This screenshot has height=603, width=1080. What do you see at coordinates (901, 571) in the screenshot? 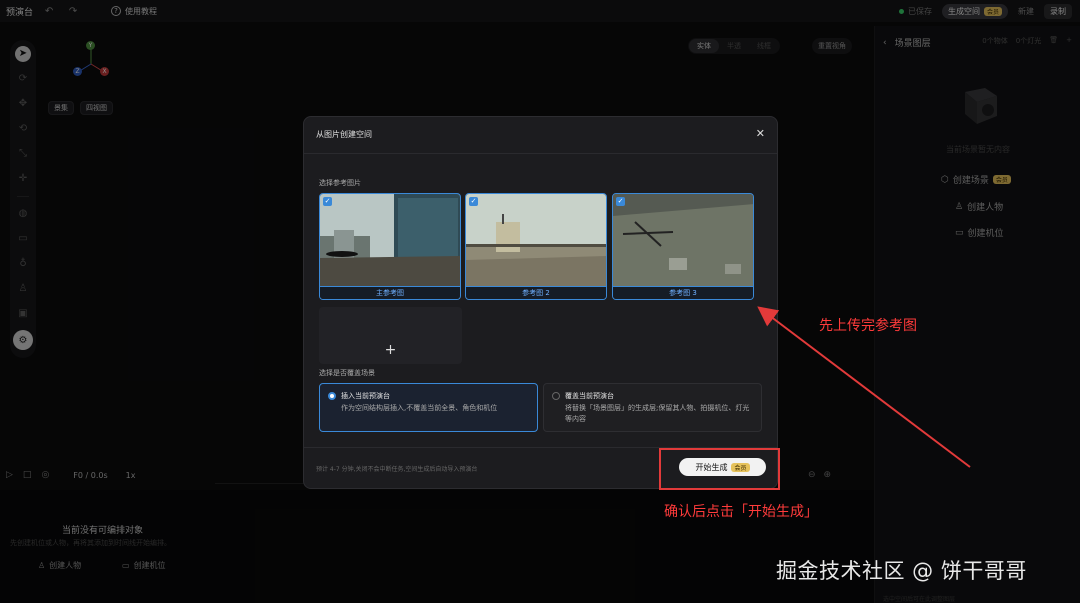
I see `watermark: 掘金技术社区 @ 饼干哥哥` at bounding box center [901, 571].